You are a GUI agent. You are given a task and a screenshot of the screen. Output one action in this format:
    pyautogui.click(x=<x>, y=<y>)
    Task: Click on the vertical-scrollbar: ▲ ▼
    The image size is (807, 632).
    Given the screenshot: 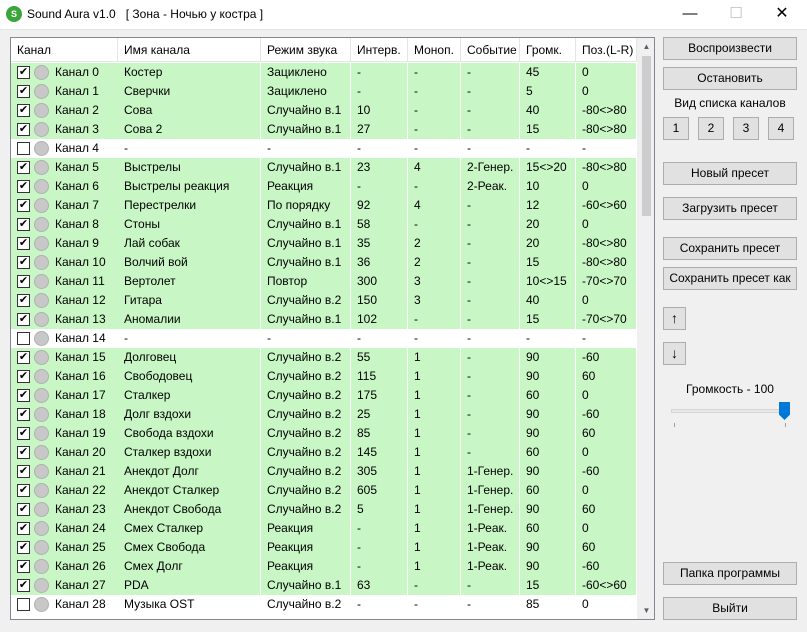 What is the action you would take?
    pyautogui.click(x=645, y=328)
    